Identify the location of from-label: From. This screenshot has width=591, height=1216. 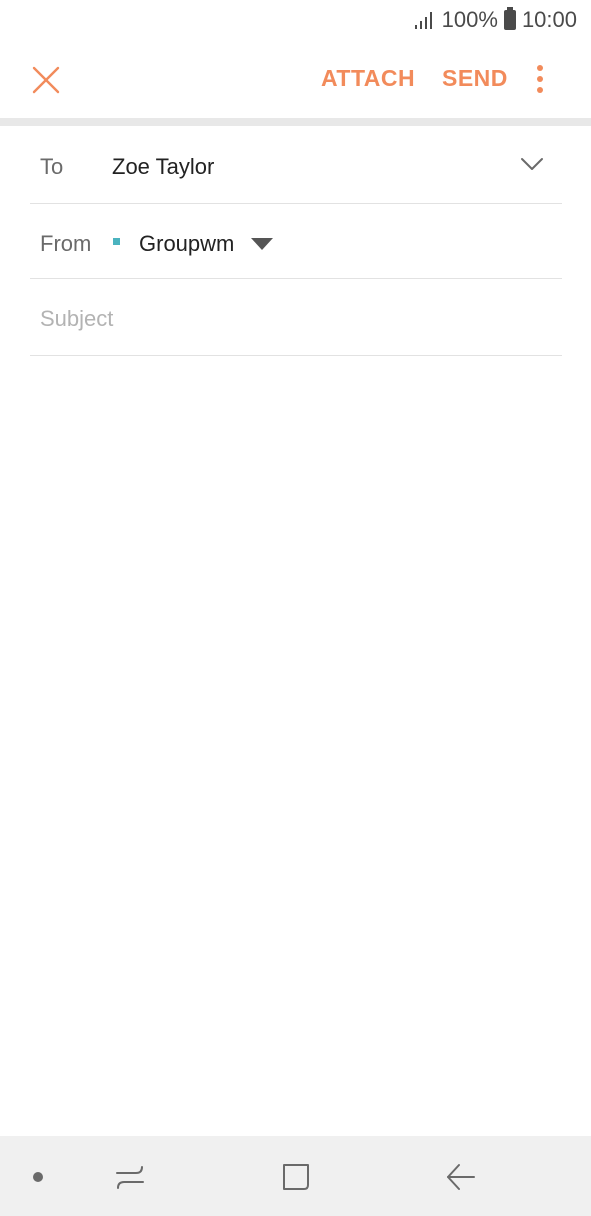
(66, 243).